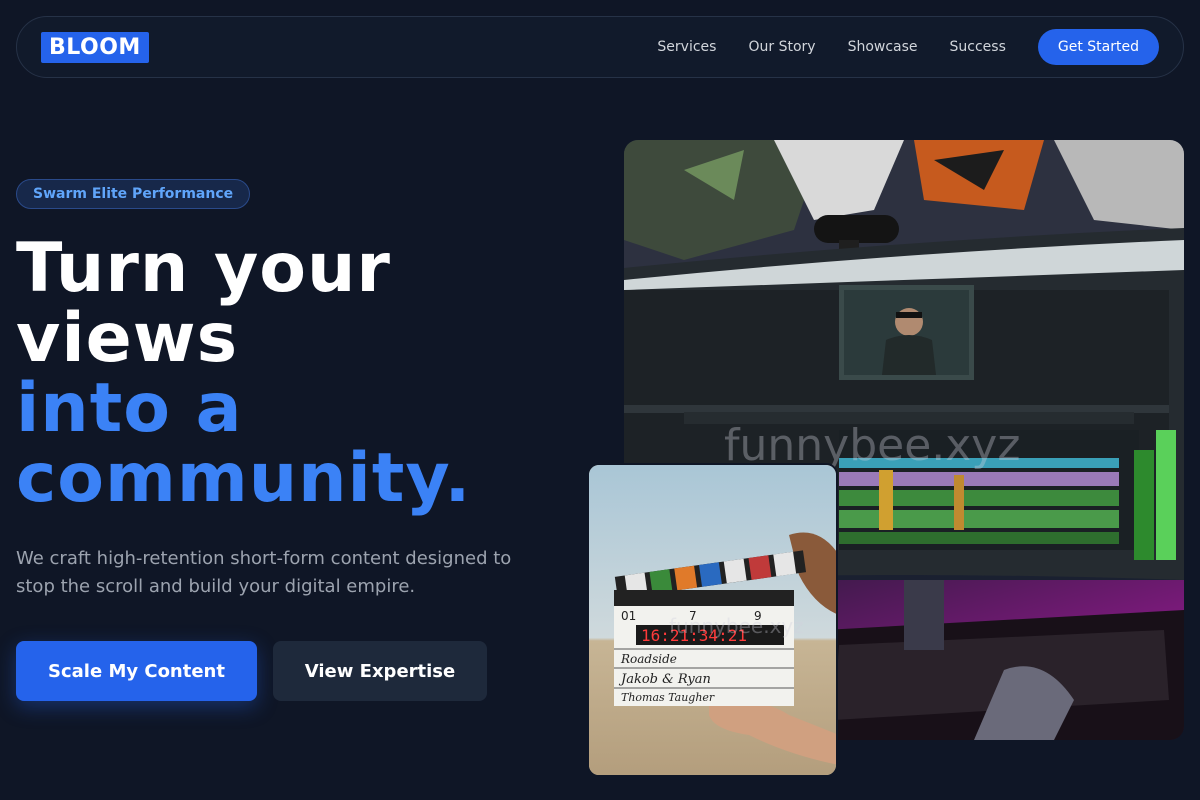 Image resolution: width=1200 pixels, height=800 pixels. Describe the element at coordinates (136, 671) in the screenshot. I see `scale-my-content-button: Scale My Content` at that location.